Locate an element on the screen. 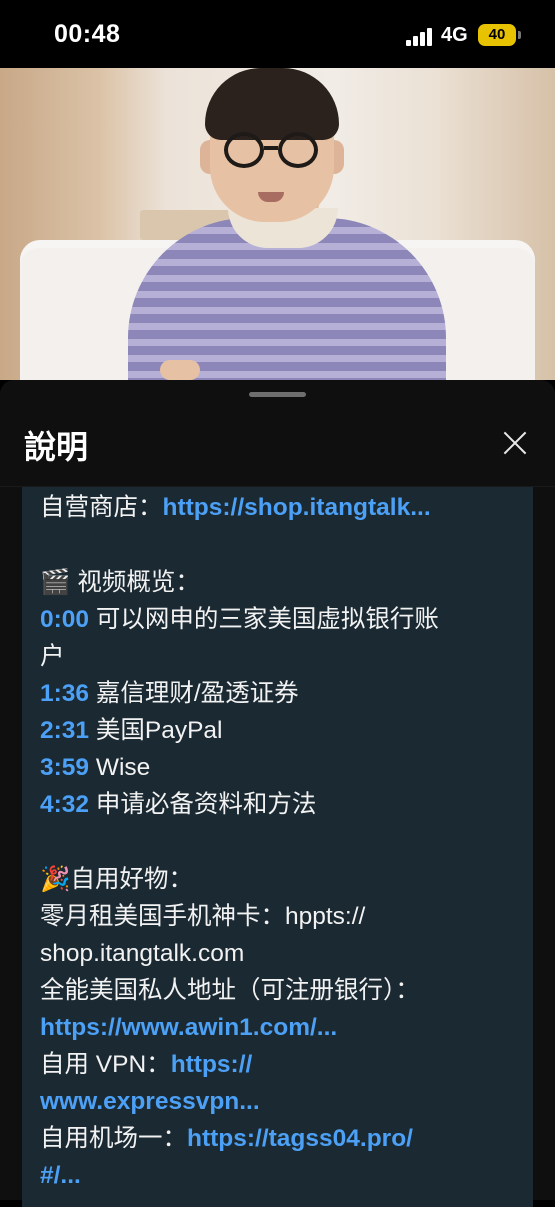 This screenshot has height=1207, width=555. chapter-timestamp: 2:31 is located at coordinates (64, 730).